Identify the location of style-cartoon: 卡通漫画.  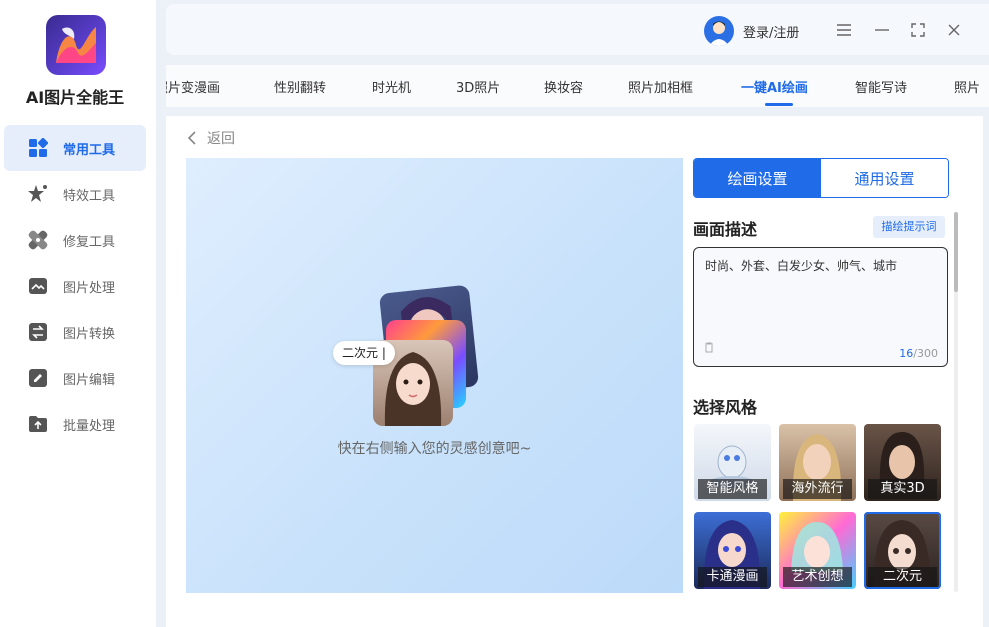
(732, 550).